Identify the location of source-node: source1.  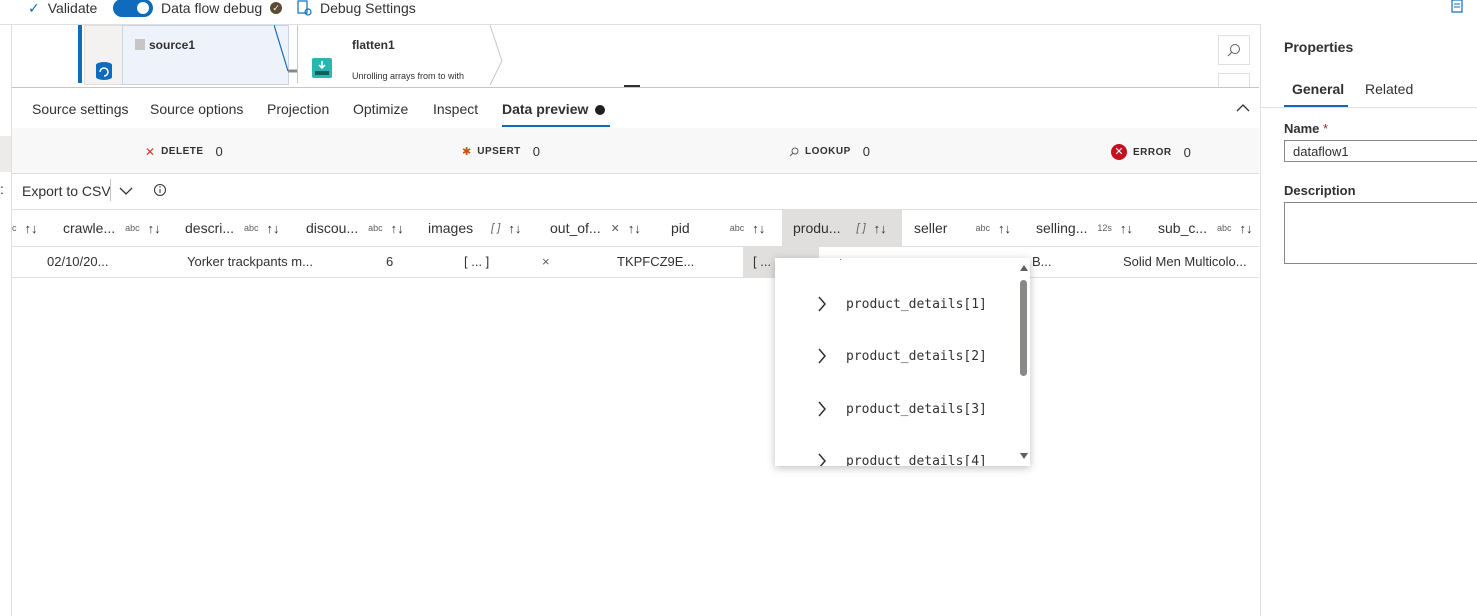
(205, 55).